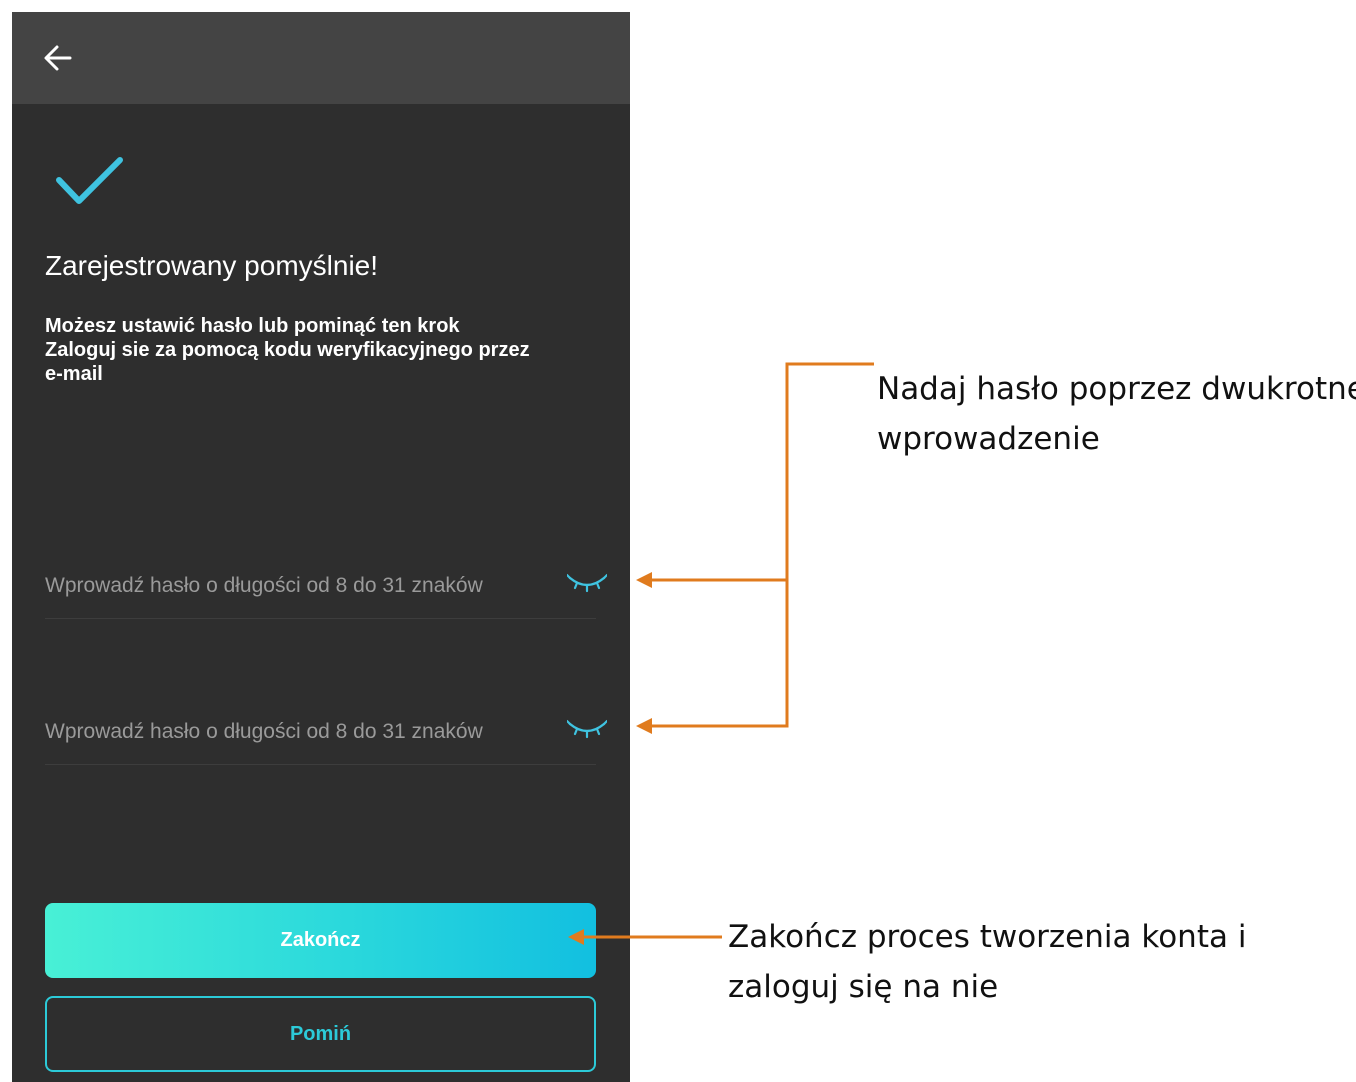  Describe the element at coordinates (1116, 389) in the screenshot. I see `annotation-line: Nadaj hasło poprzez dwukrotne` at that location.